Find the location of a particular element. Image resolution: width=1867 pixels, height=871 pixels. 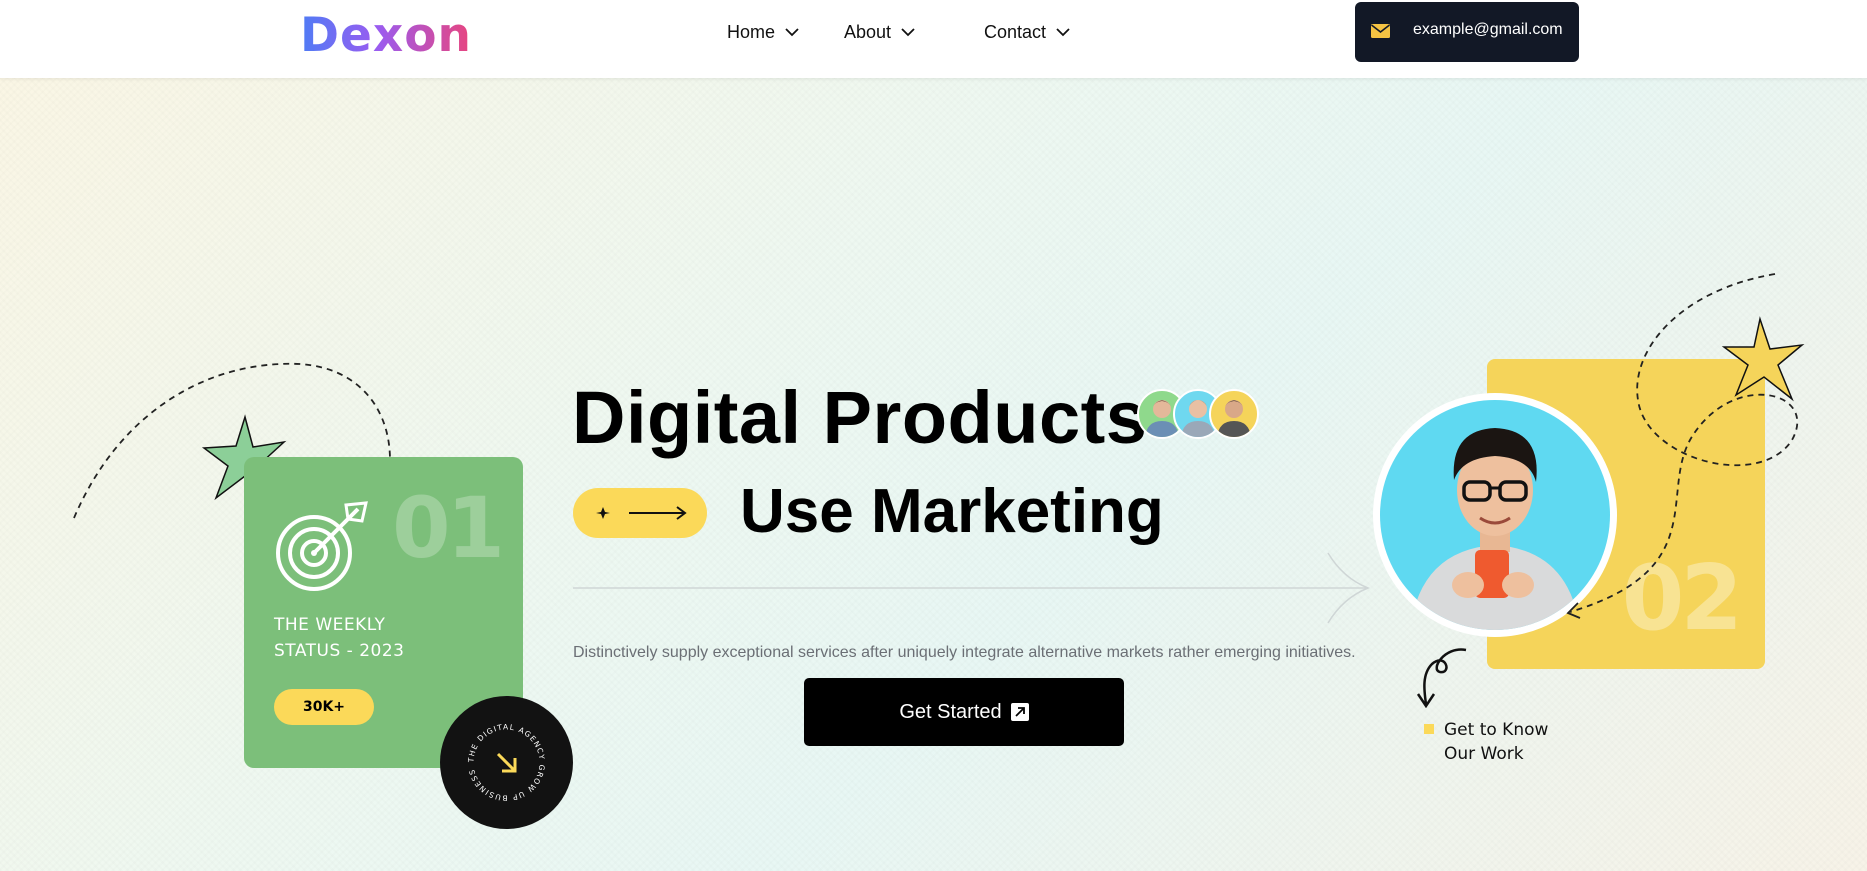

avatar-group is located at coordinates (1199, 415).